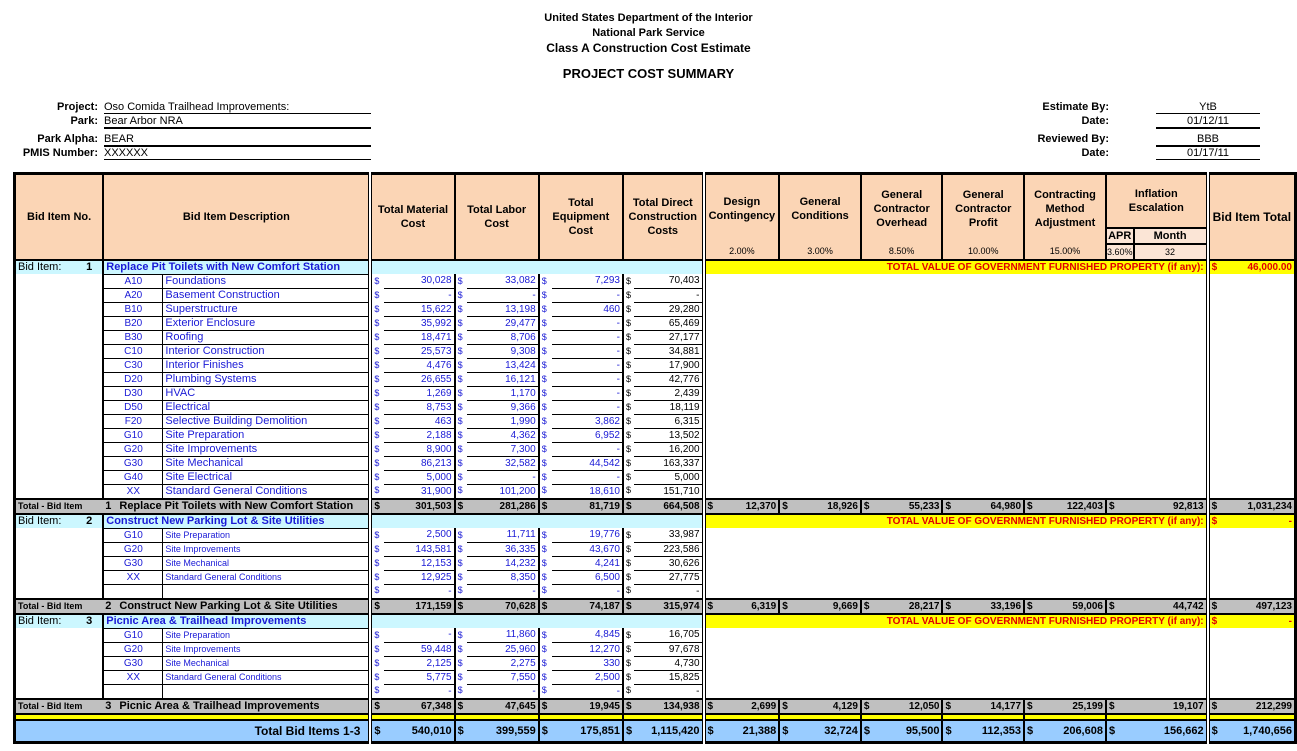  What do you see at coordinates (669, 677) in the screenshot?
I see `cost-value: 15,825` at bounding box center [669, 677].